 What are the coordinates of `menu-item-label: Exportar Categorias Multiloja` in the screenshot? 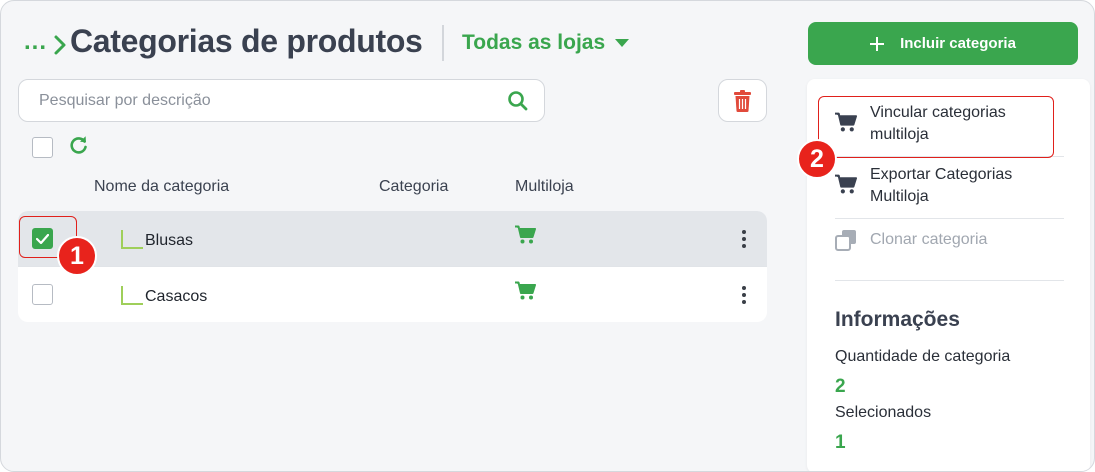 It's located at (941, 185).